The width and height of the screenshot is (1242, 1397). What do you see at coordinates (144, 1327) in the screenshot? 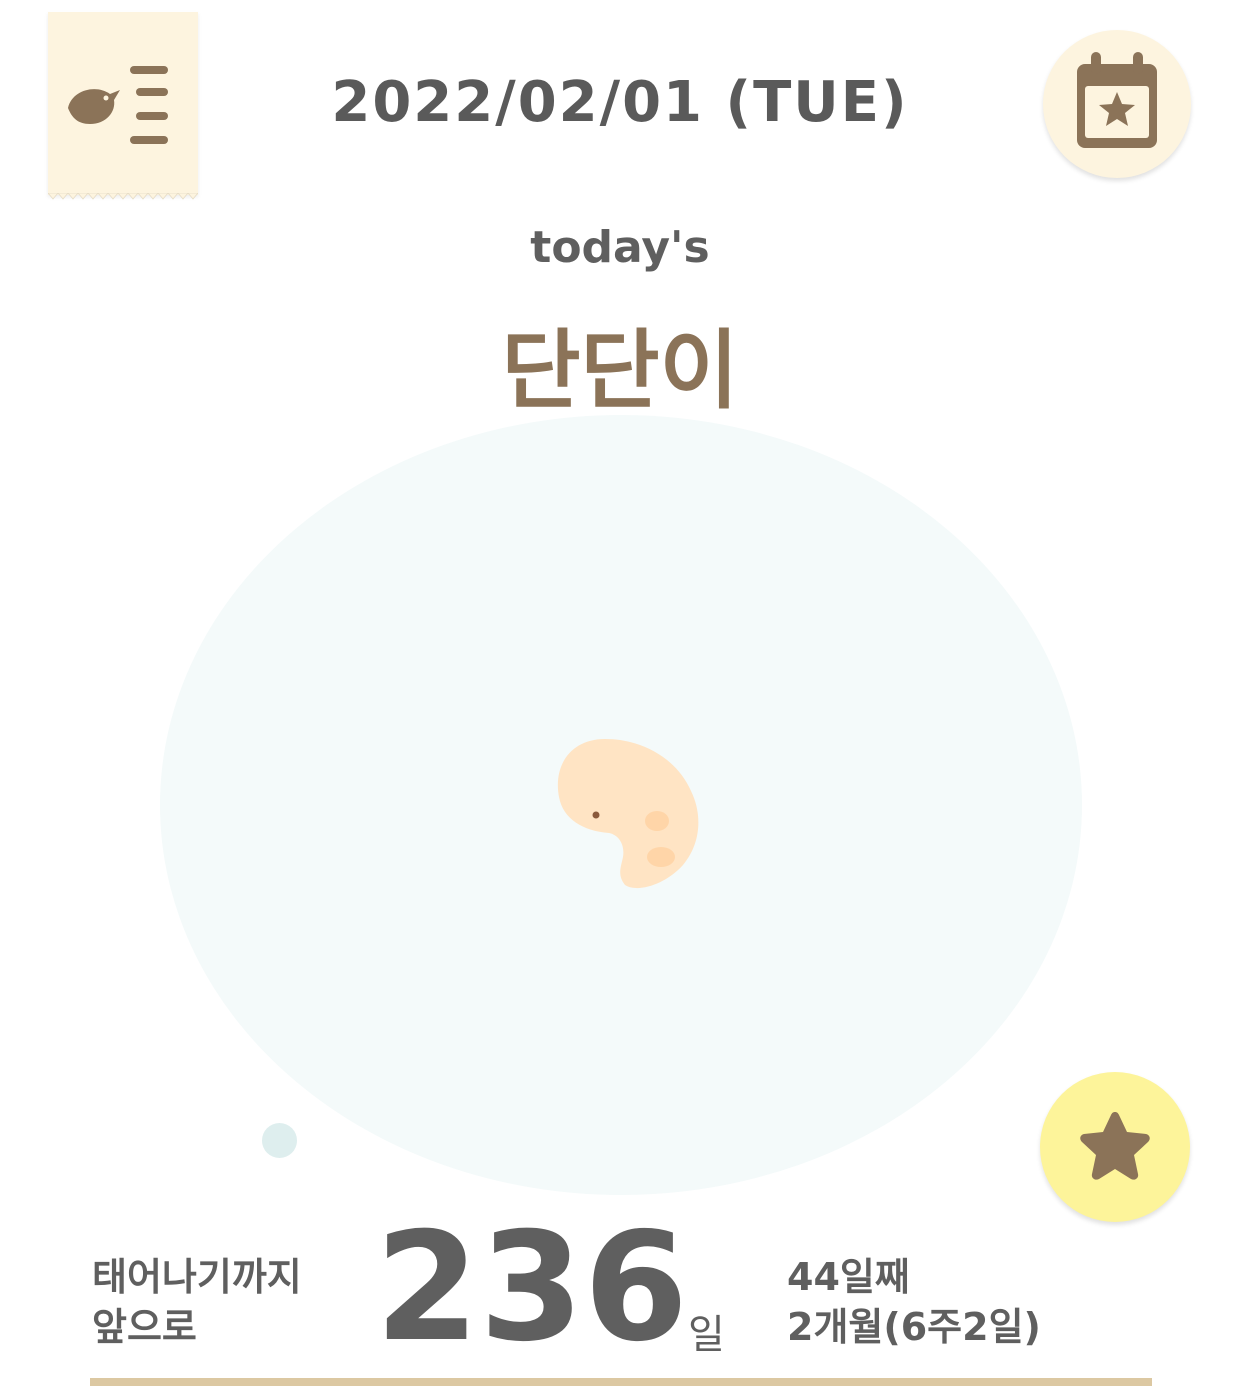
I see `countdown-label-line2: 앞으로` at bounding box center [144, 1327].